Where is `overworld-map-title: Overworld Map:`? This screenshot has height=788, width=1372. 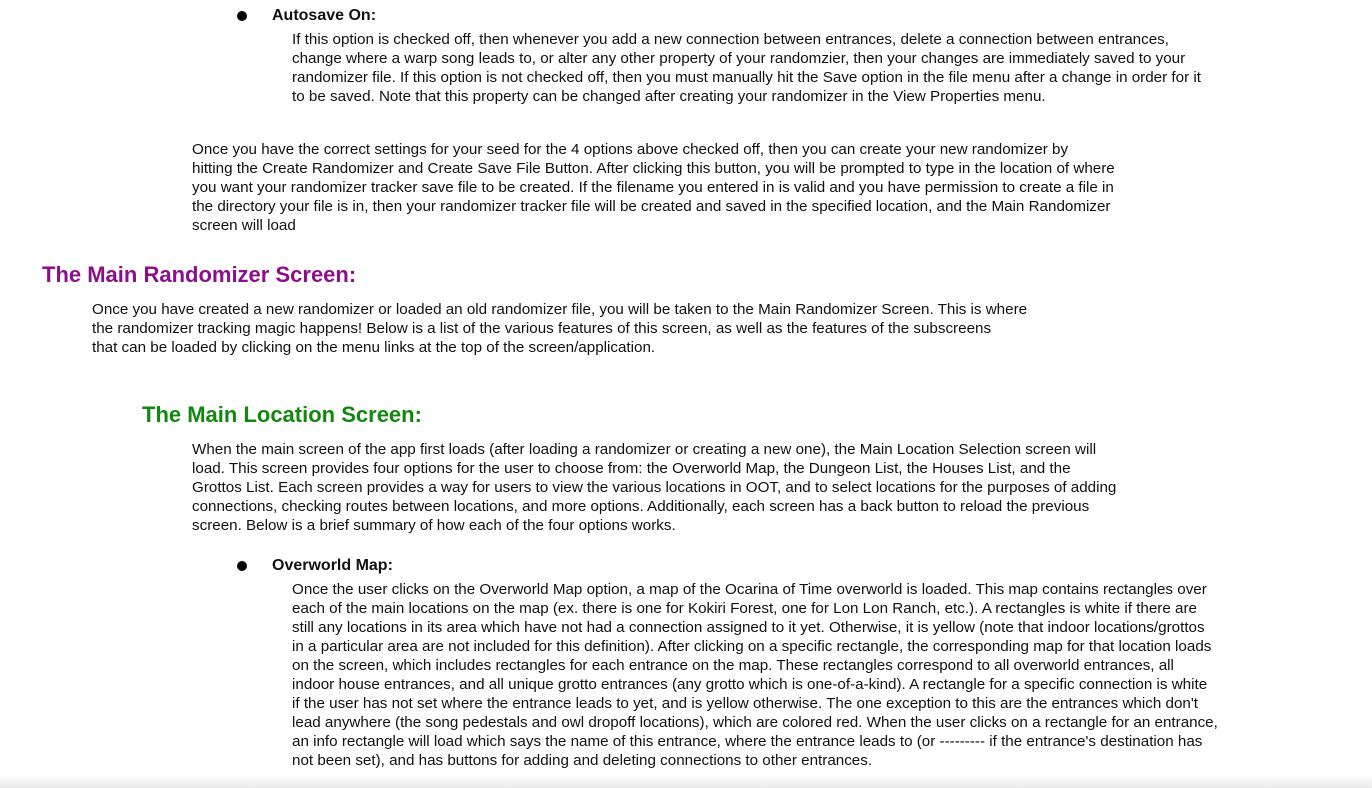 overworld-map-title: Overworld Map: is located at coordinates (332, 565).